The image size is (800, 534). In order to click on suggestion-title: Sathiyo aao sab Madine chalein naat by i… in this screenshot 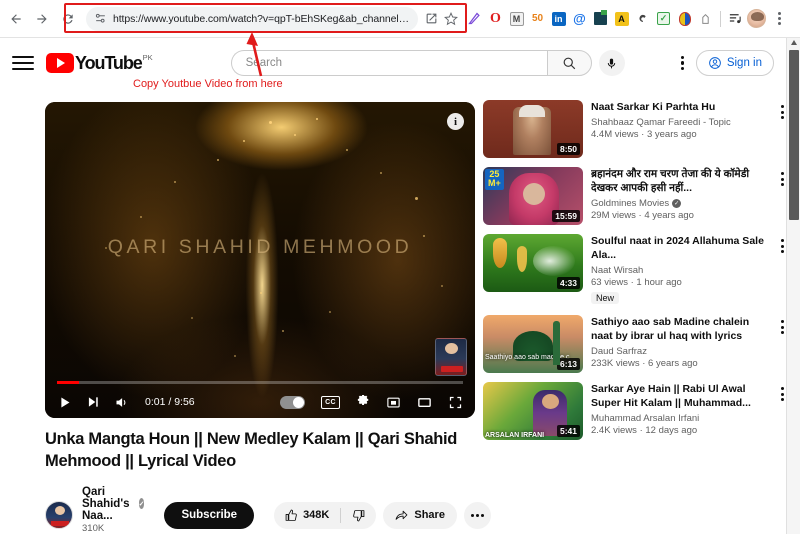, I will do `click(670, 329)`.